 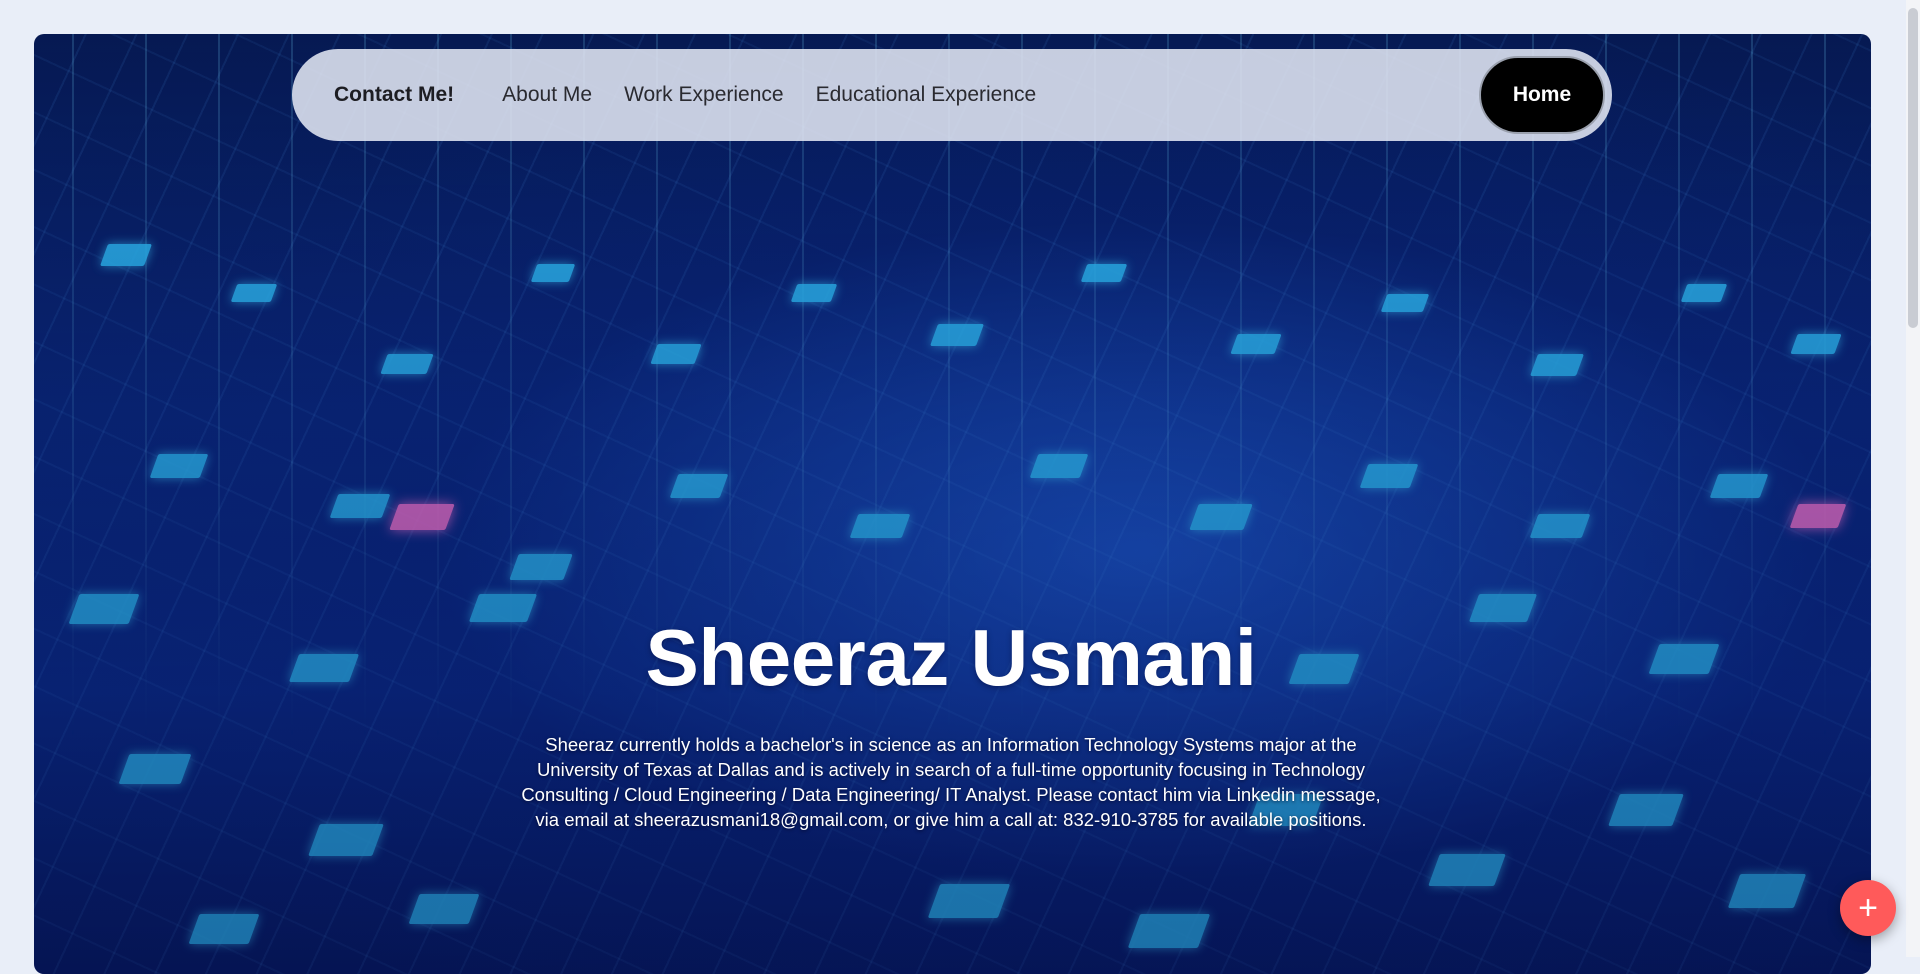 I want to click on nav-link-work-experience: Work Experience, so click(x=704, y=95).